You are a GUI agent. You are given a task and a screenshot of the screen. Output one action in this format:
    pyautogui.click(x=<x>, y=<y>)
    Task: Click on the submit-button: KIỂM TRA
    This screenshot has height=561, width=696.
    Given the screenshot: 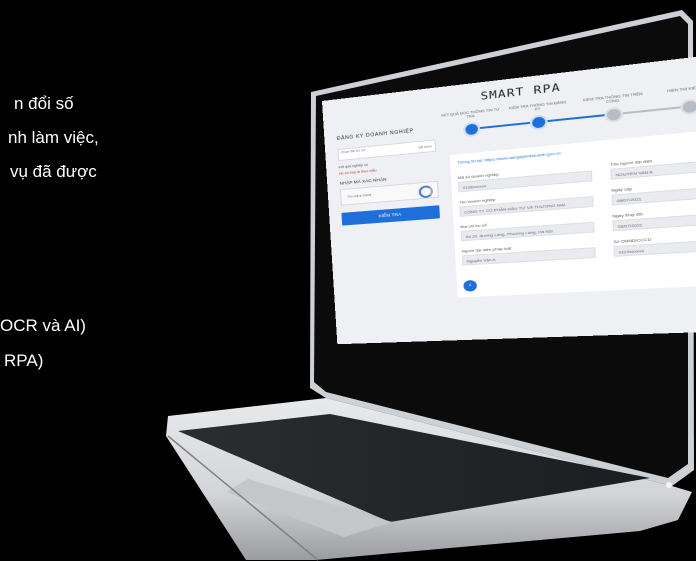 What is the action you would take?
    pyautogui.click(x=390, y=215)
    